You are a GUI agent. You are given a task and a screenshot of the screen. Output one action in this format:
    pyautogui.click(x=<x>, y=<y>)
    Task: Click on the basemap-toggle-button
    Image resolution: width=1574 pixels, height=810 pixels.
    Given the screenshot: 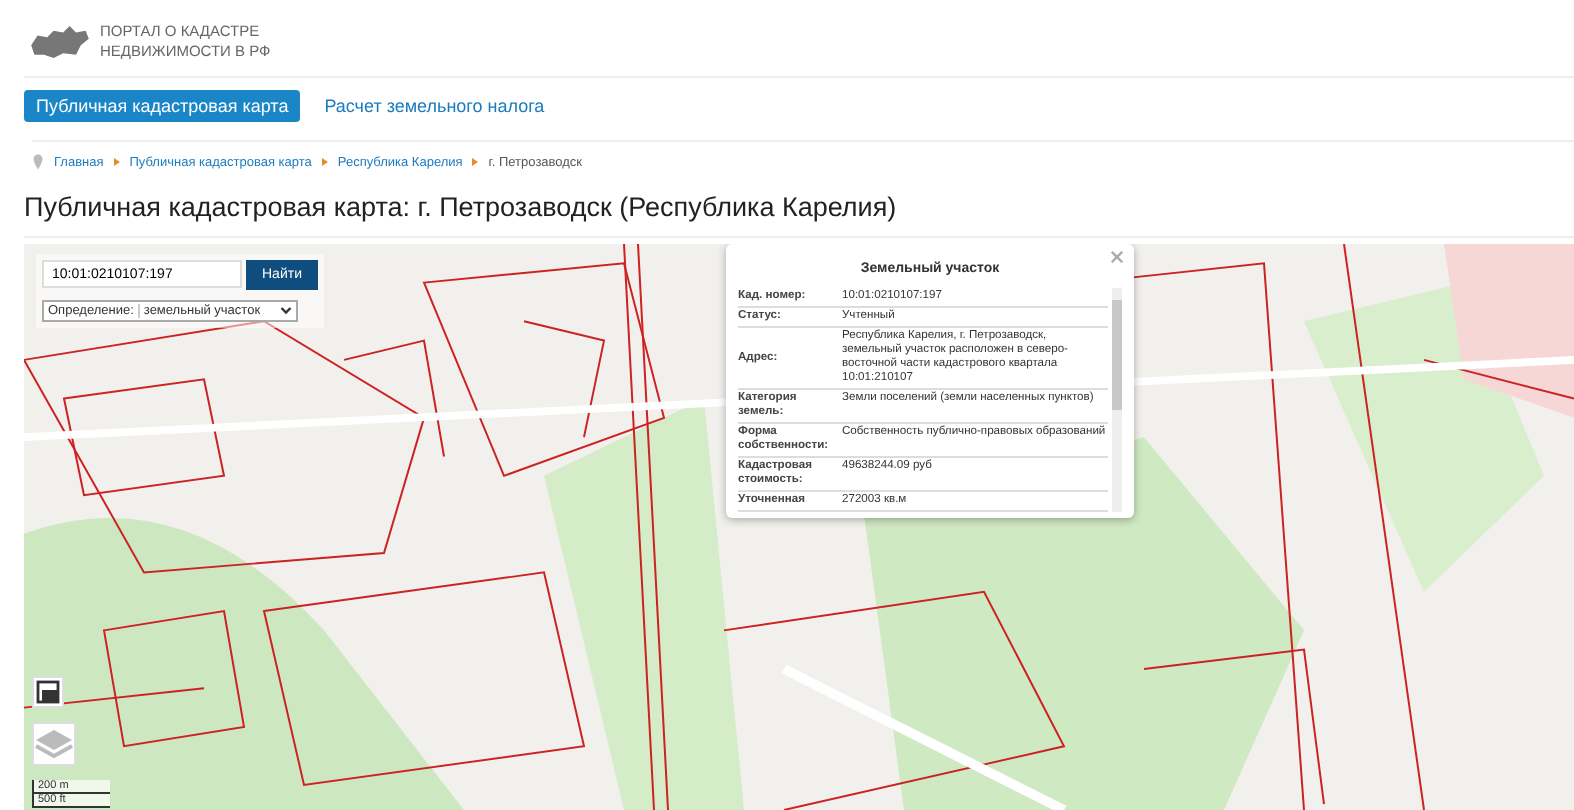 What is the action you would take?
    pyautogui.click(x=48, y=692)
    